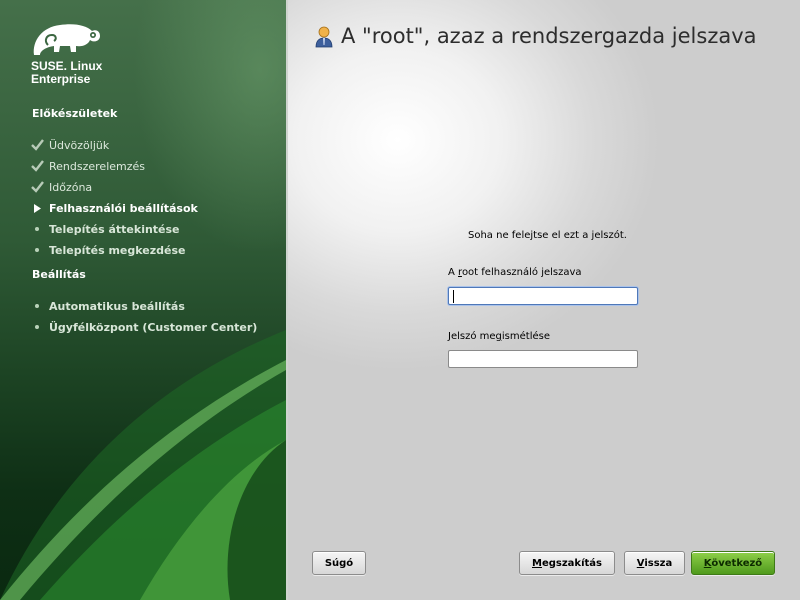 Image resolution: width=800 pixels, height=600 pixels. I want to click on step-label: Automatikus beállítás, so click(117, 306).